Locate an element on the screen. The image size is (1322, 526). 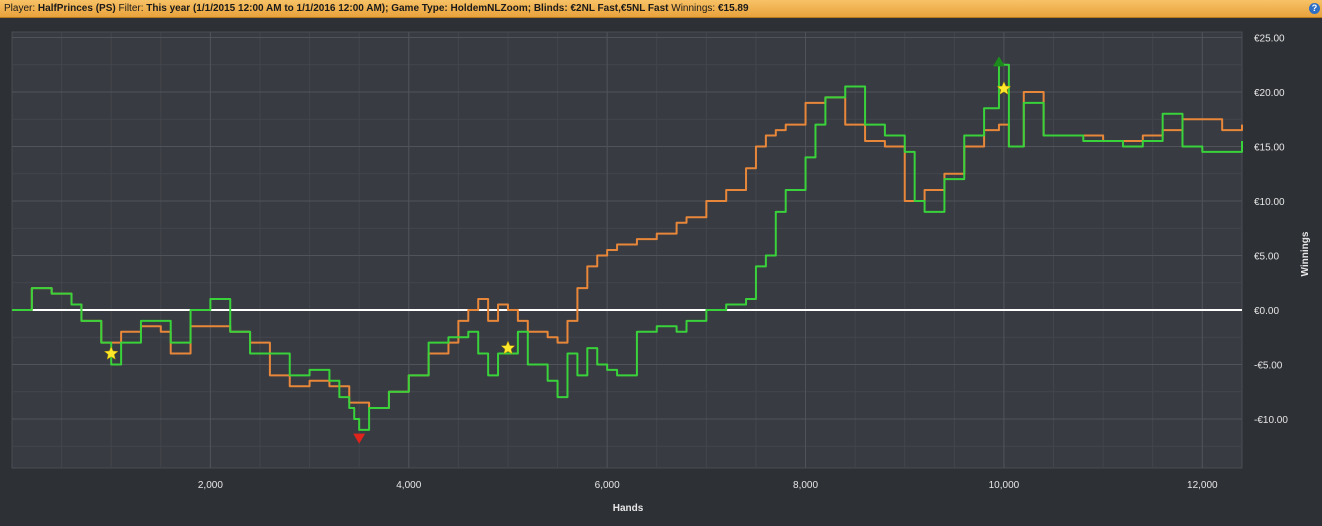
y-tick-label: €20.00 is located at coordinates (1269, 93).